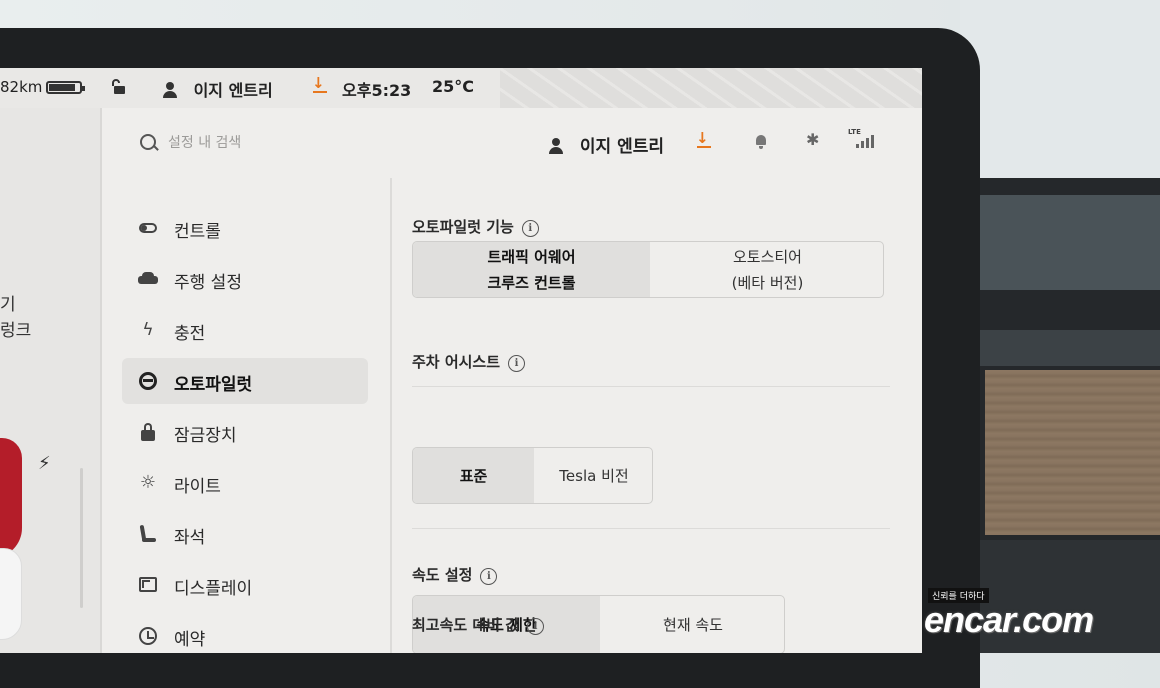 This screenshot has width=1160, height=688. Describe the element at coordinates (463, 227) in the screenshot. I see `section-title-text: 오토파일럿 기능` at that location.